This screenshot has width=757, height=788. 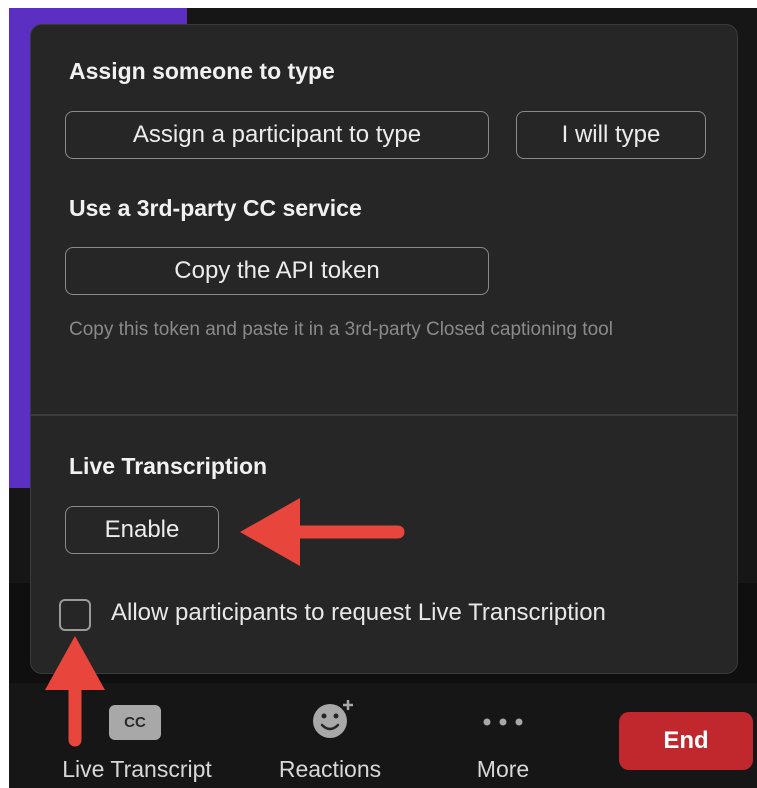 What do you see at coordinates (322, 532) in the screenshot?
I see `arrow-left-annotation-icon` at bounding box center [322, 532].